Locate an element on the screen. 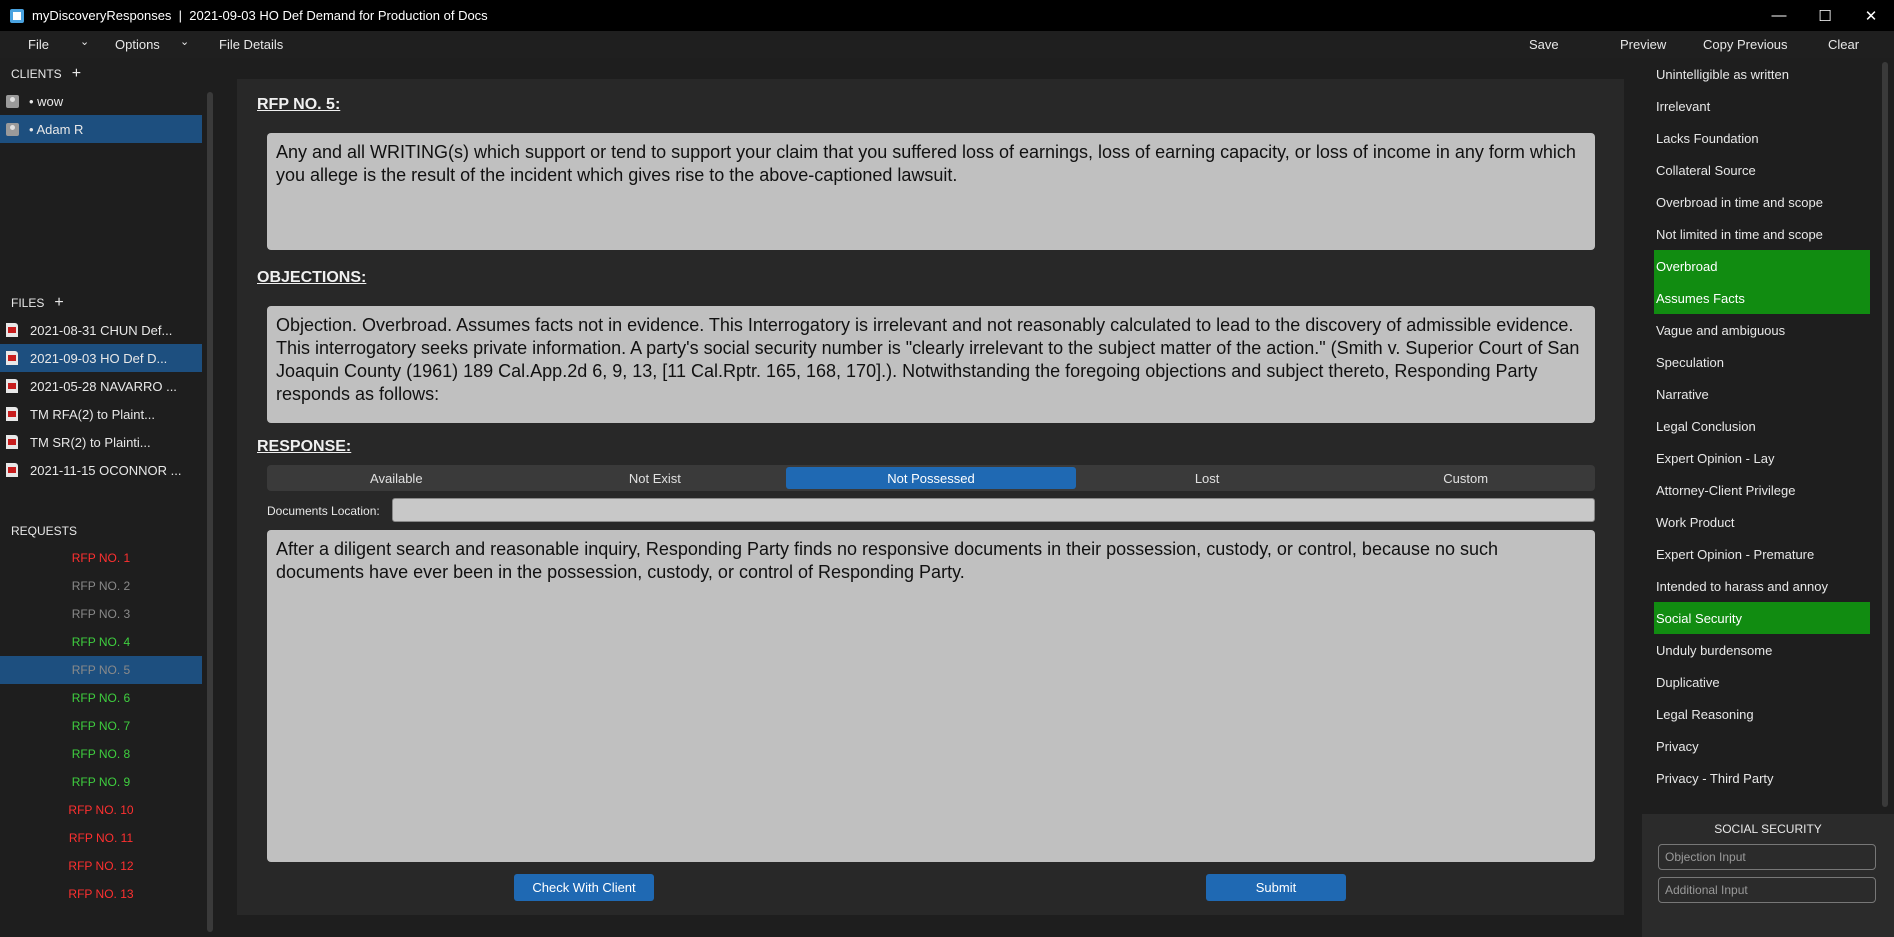  request-item: RFP NO. 10 is located at coordinates (101, 810).